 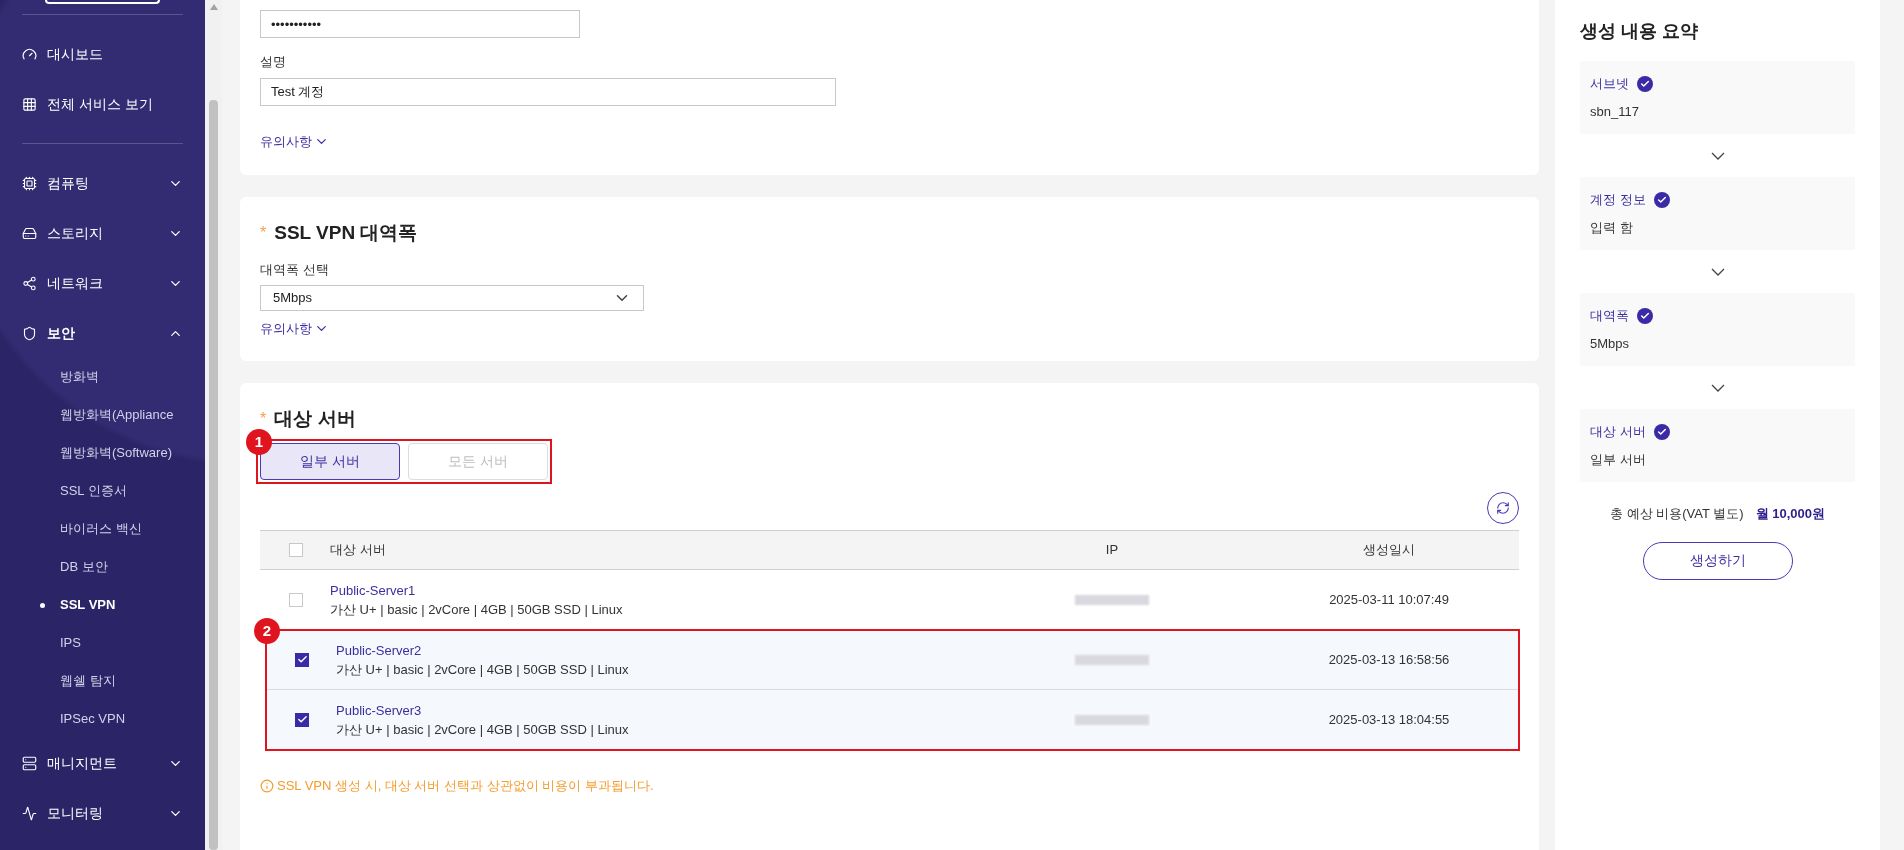 I want to click on summary-title: 생성 내용 요약, so click(x=1639, y=31).